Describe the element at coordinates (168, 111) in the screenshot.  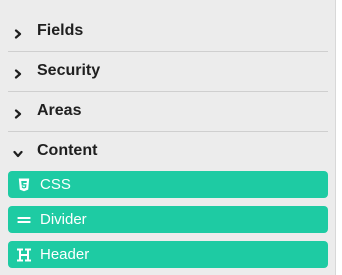
I see `section-areas: Areas` at that location.